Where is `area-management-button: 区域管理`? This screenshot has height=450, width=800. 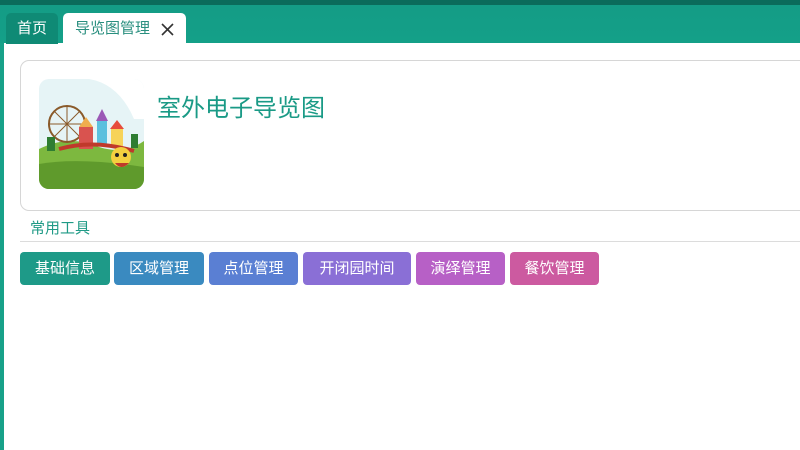 area-management-button: 区域管理 is located at coordinates (159, 268).